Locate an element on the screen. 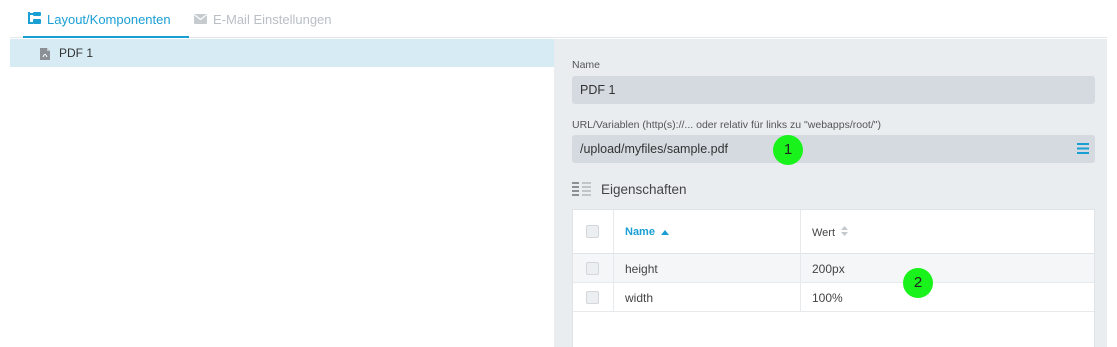 The width and height of the screenshot is (1117, 347). table-row: width 100% is located at coordinates (833, 297).